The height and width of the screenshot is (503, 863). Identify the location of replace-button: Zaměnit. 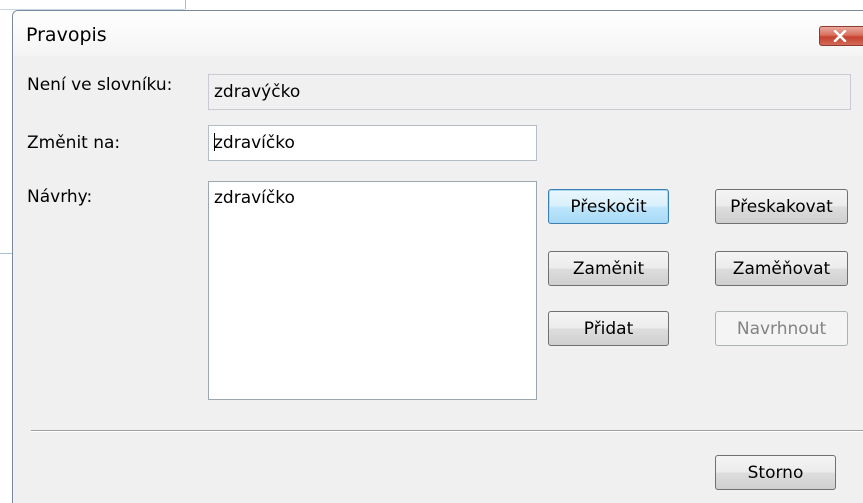
(608, 268).